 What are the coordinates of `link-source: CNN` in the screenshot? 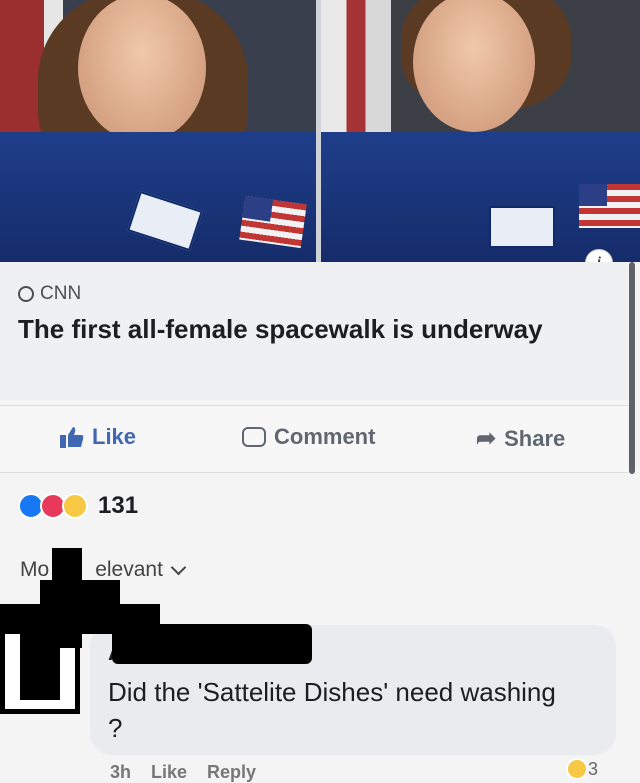 It's located at (49, 294).